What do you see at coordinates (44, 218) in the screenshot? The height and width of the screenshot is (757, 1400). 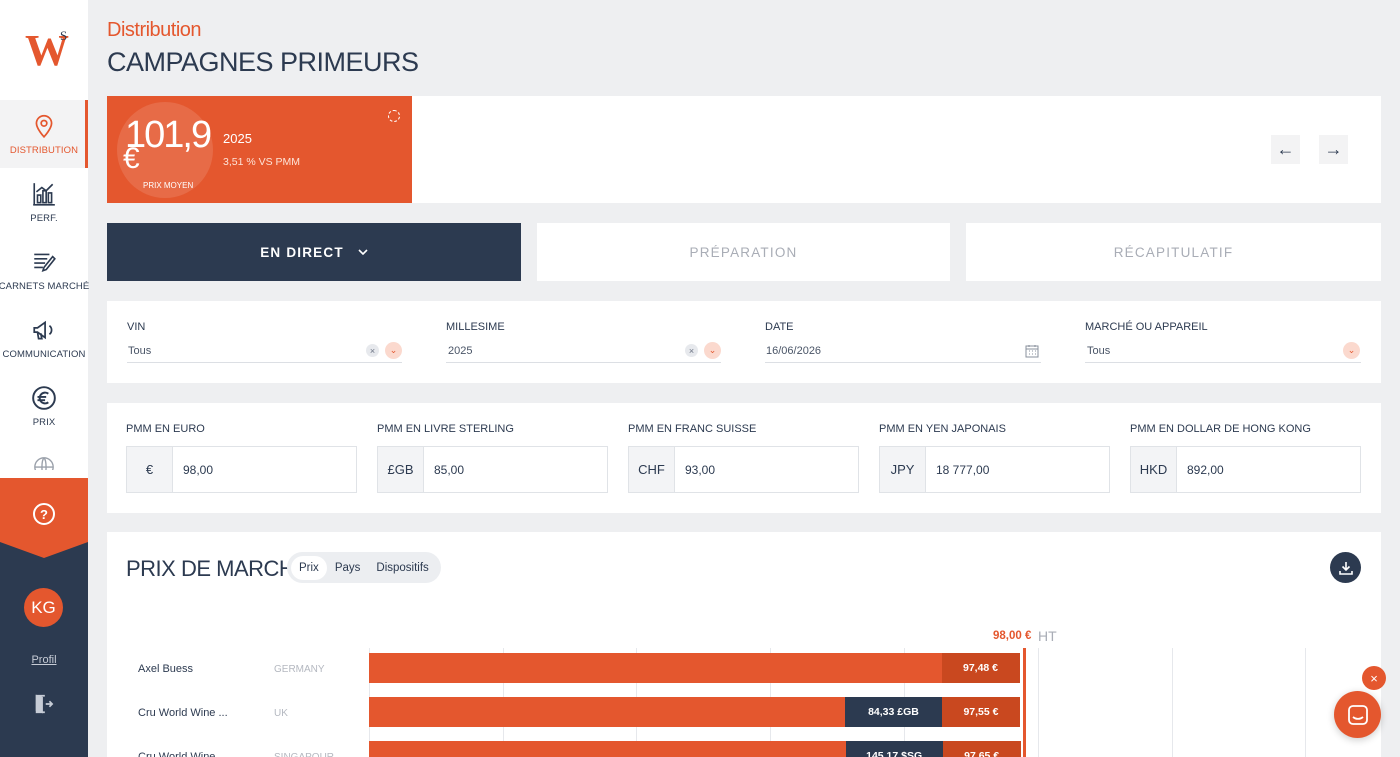 I see `sidebar-item-label: Perf.` at bounding box center [44, 218].